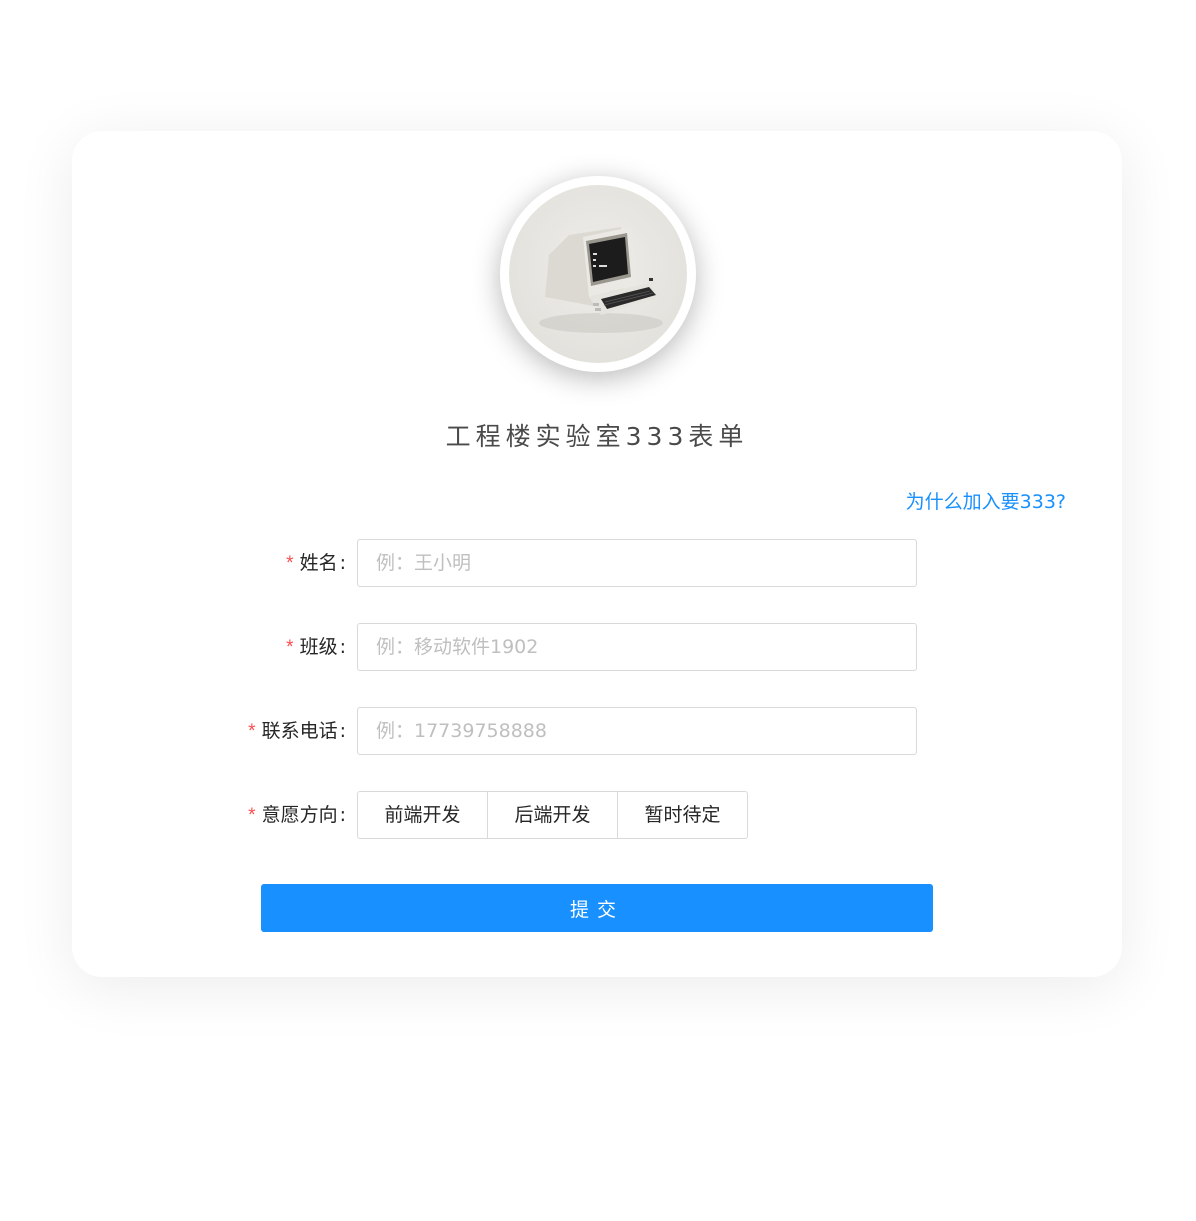  I want to click on class-label-text: 班级, so click(318, 647).